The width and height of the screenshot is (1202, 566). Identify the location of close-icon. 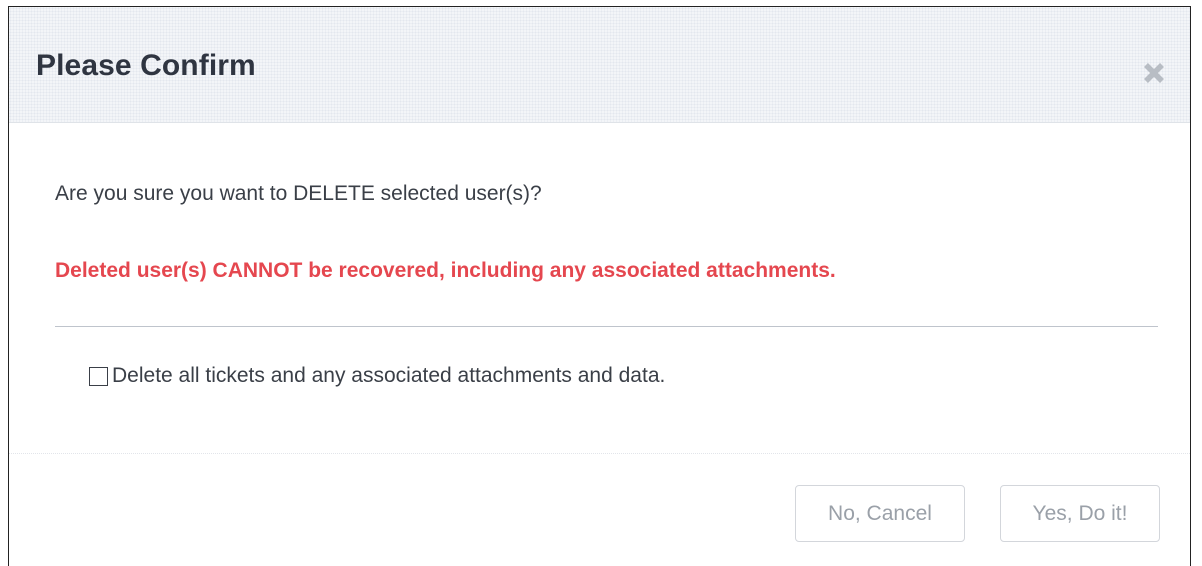
(1154, 73).